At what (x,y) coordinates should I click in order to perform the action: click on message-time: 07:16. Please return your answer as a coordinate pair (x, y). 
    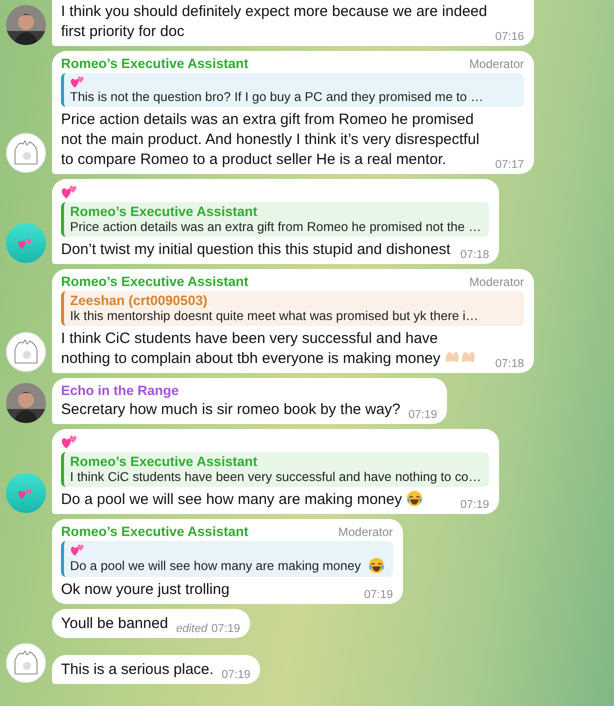
    Looking at the image, I should click on (509, 37).